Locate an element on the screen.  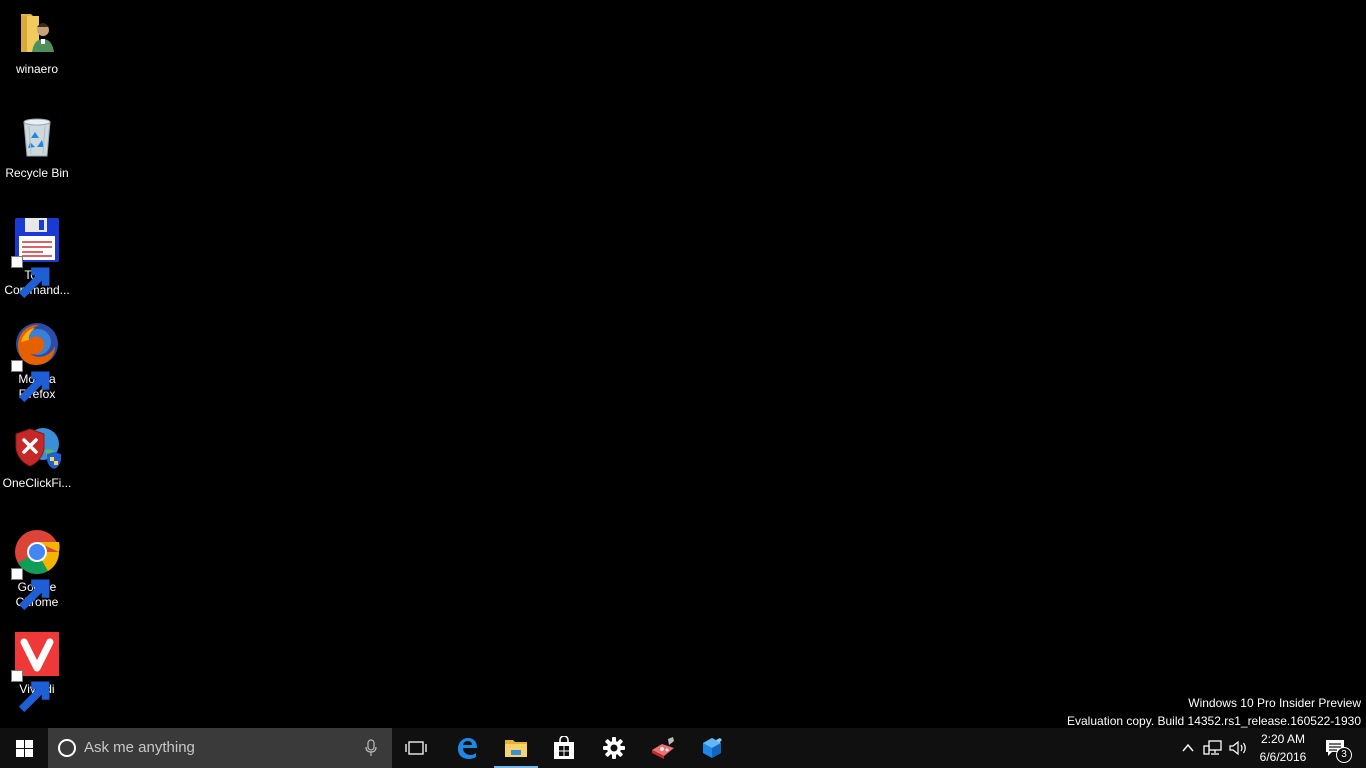
desktop-icon-recycle-bin: Recycle Bin is located at coordinates (37, 147).